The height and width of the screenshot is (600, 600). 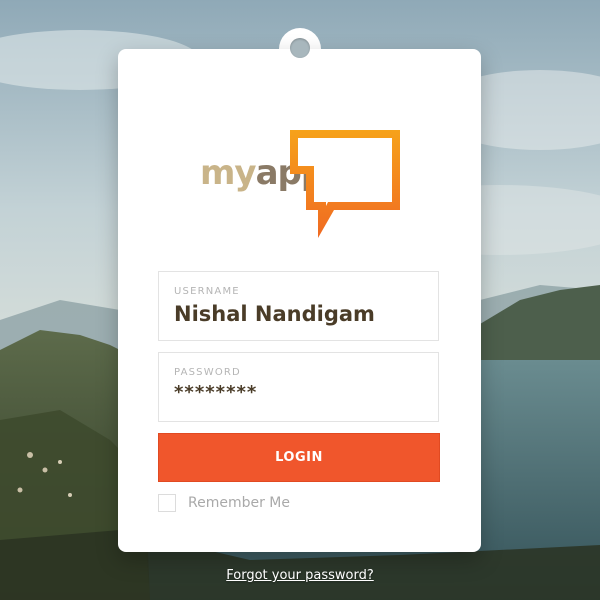 I want to click on username-field: USERNAME Nishal Nandigam, so click(x=298, y=306).